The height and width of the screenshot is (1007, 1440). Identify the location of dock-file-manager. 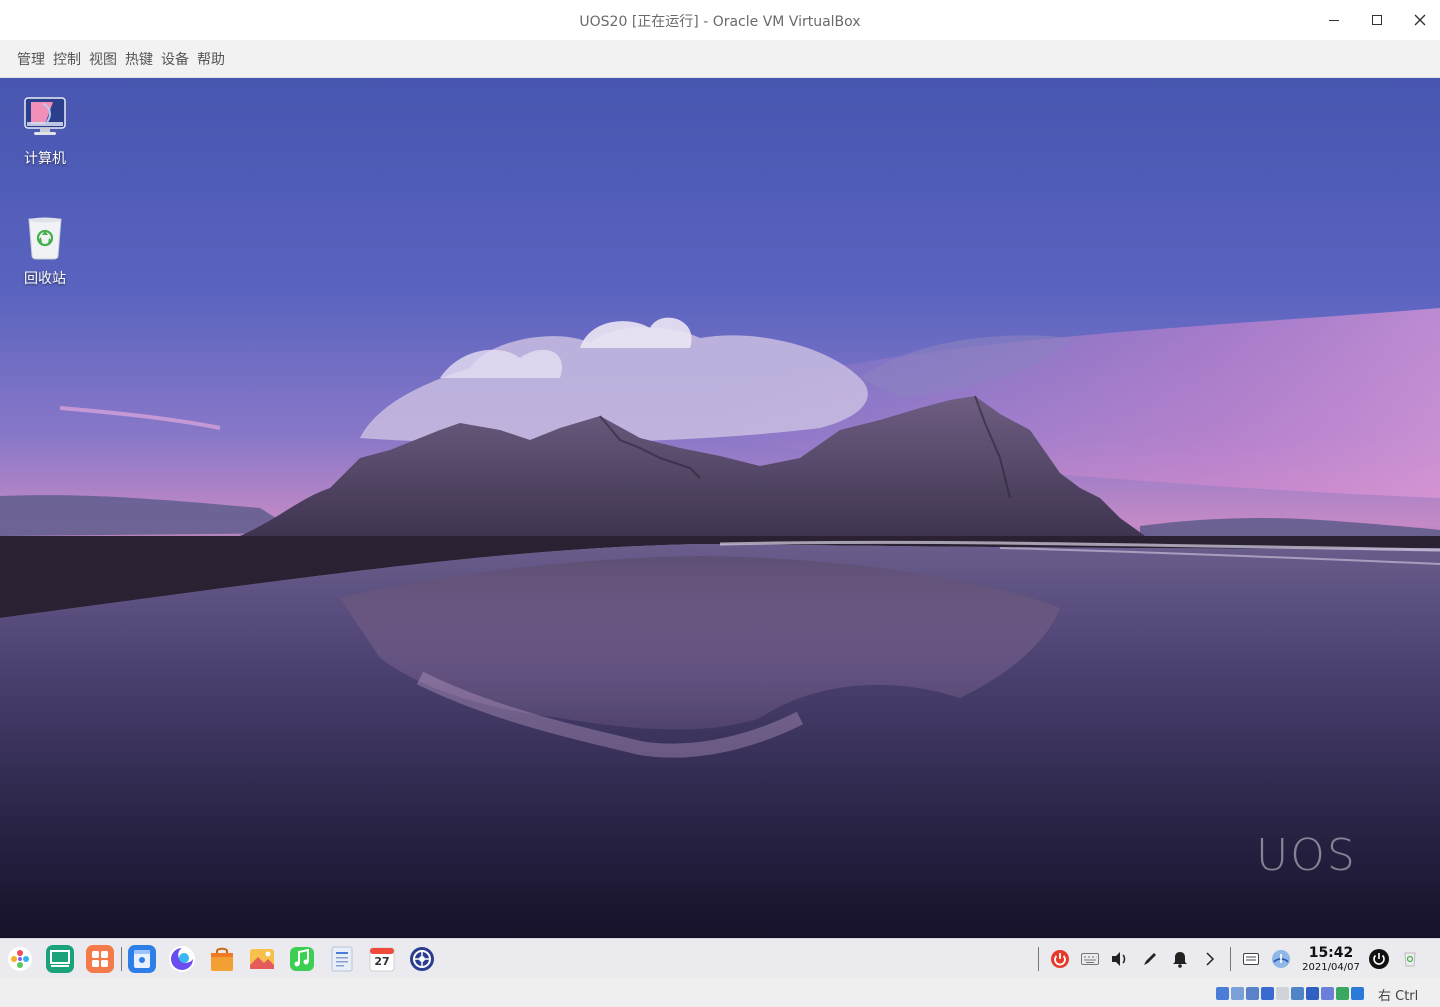
(142, 959).